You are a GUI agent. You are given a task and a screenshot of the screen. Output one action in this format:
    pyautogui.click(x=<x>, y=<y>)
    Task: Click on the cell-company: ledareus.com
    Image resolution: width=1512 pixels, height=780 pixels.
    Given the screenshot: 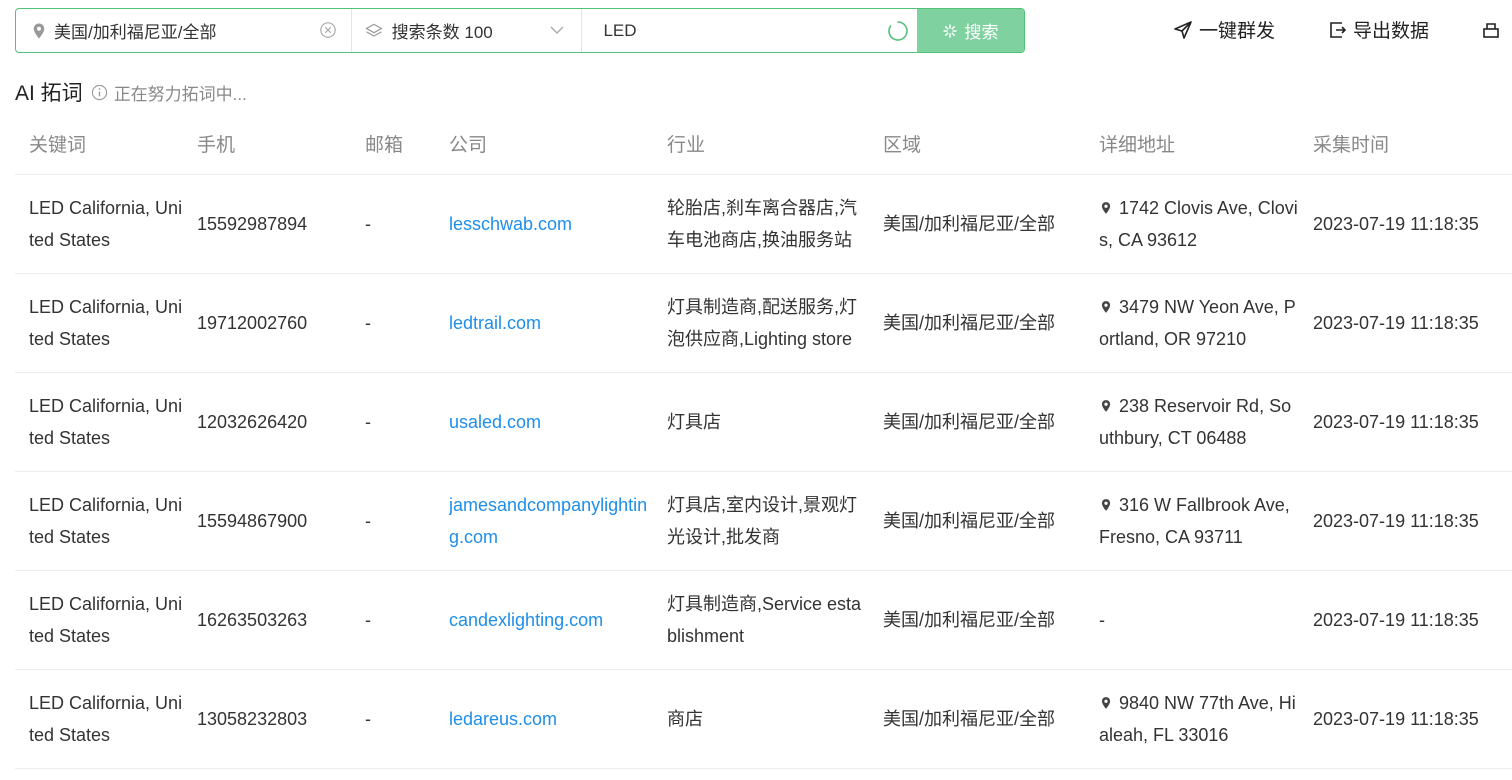 What is the action you would take?
    pyautogui.click(x=544, y=719)
    